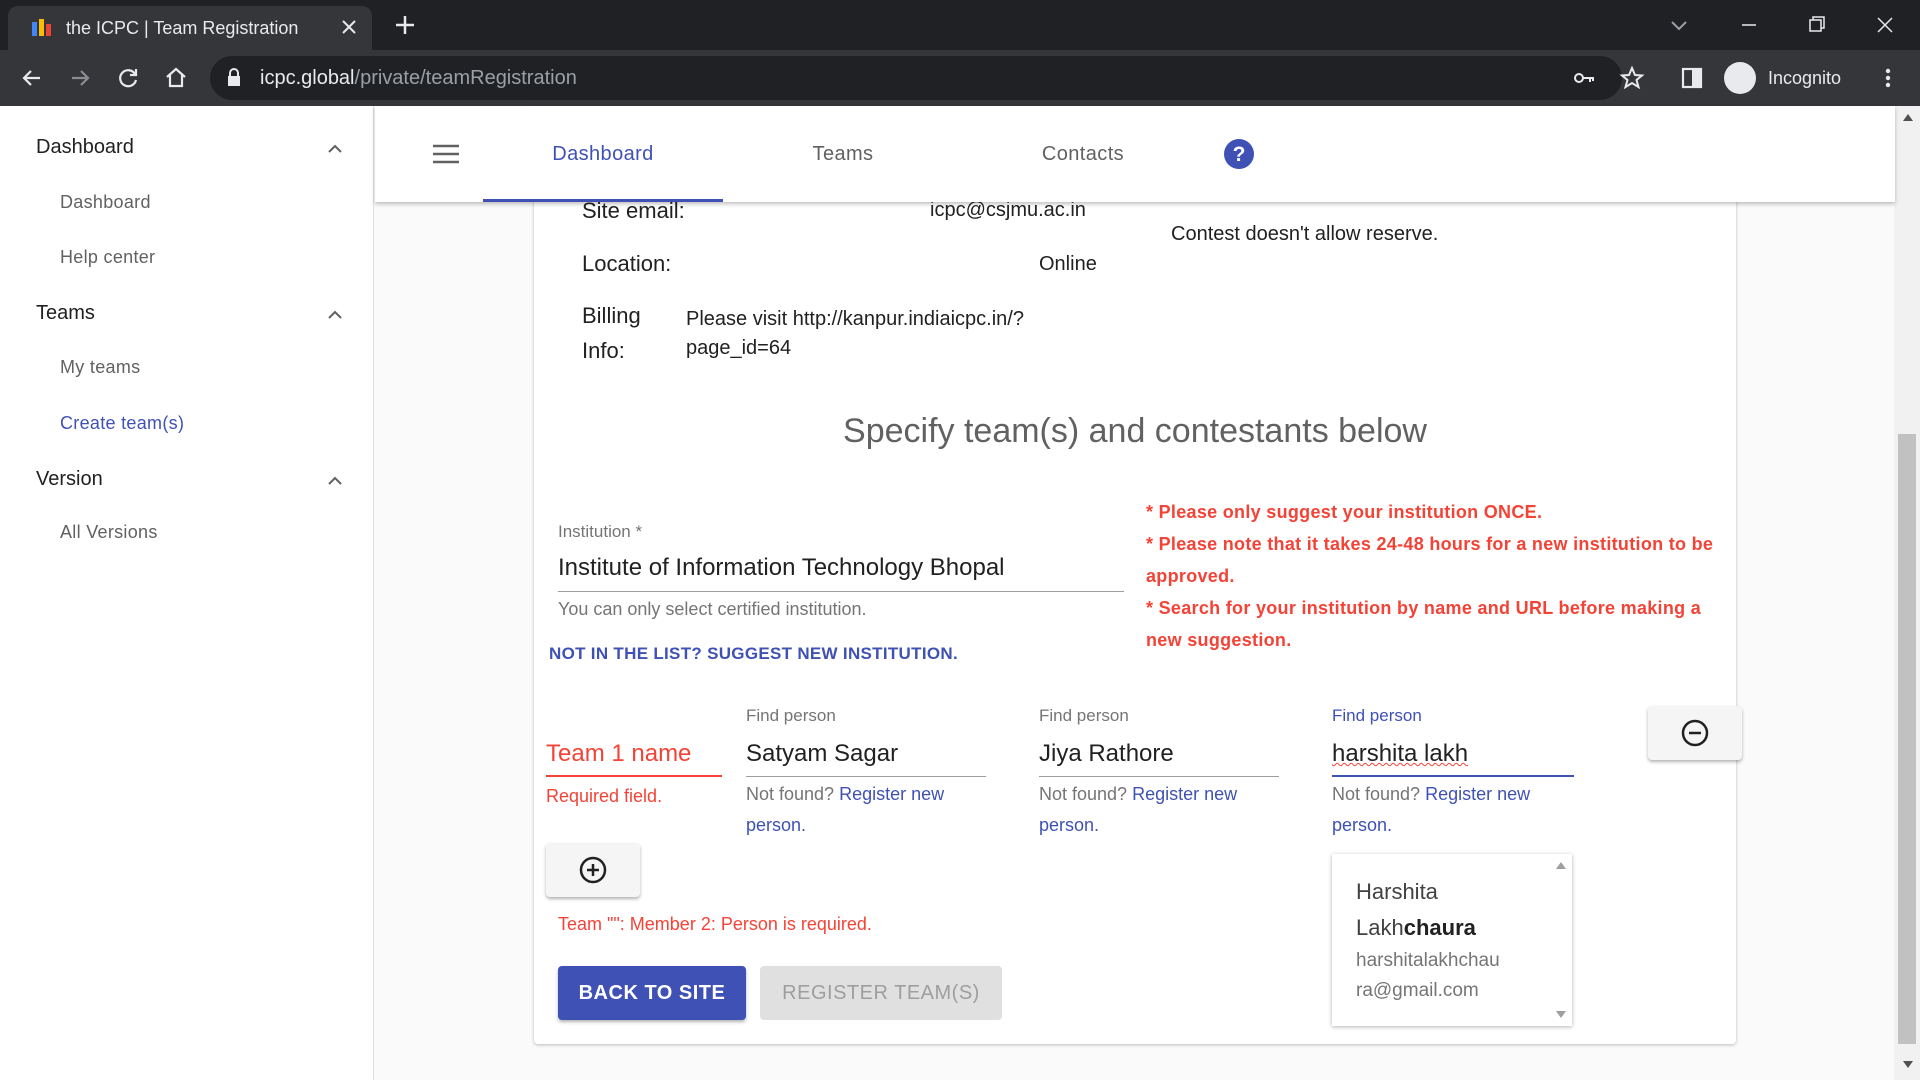 Image resolution: width=1920 pixels, height=1080 pixels. What do you see at coordinates (85, 147) in the screenshot?
I see `sidebar-section-dashboard: Dashboard` at bounding box center [85, 147].